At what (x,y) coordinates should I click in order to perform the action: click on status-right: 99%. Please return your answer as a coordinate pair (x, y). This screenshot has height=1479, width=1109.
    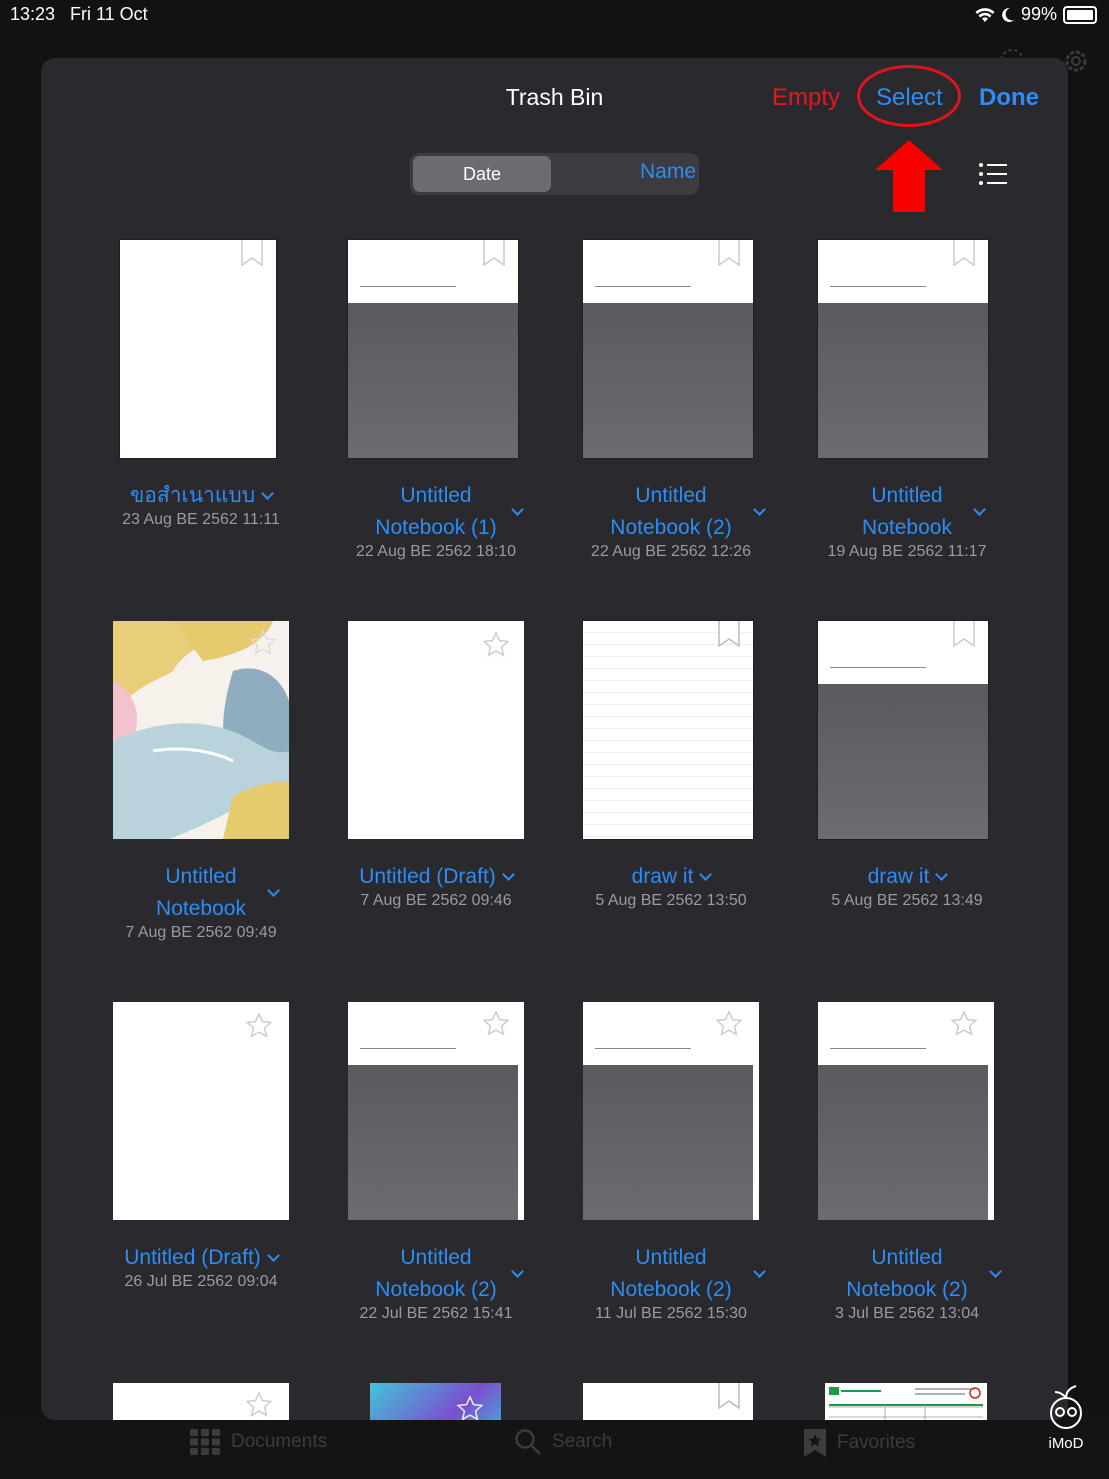
    Looking at the image, I should click on (1036, 14).